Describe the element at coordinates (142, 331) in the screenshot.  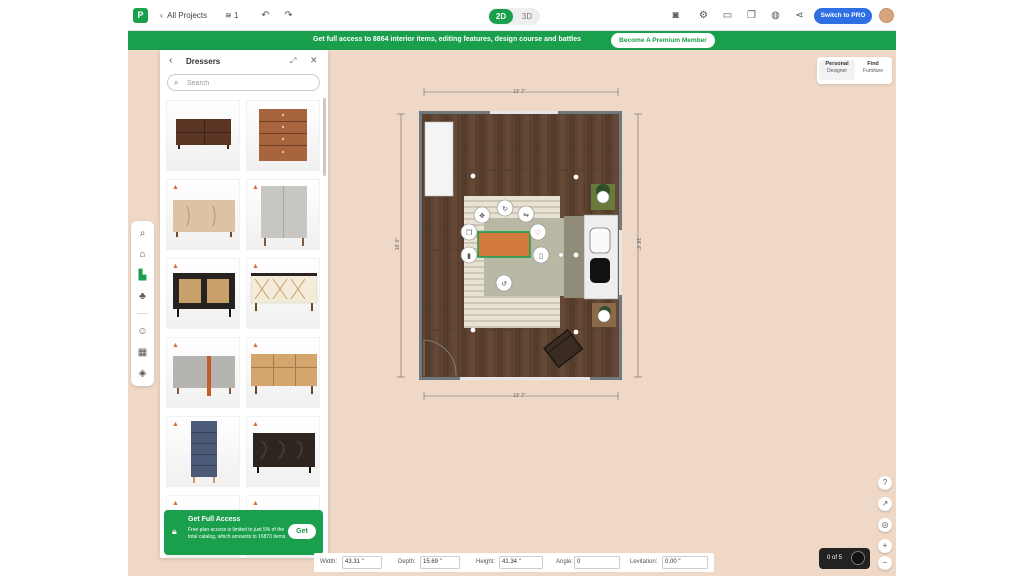
I see `people-icon: ☺` at that location.